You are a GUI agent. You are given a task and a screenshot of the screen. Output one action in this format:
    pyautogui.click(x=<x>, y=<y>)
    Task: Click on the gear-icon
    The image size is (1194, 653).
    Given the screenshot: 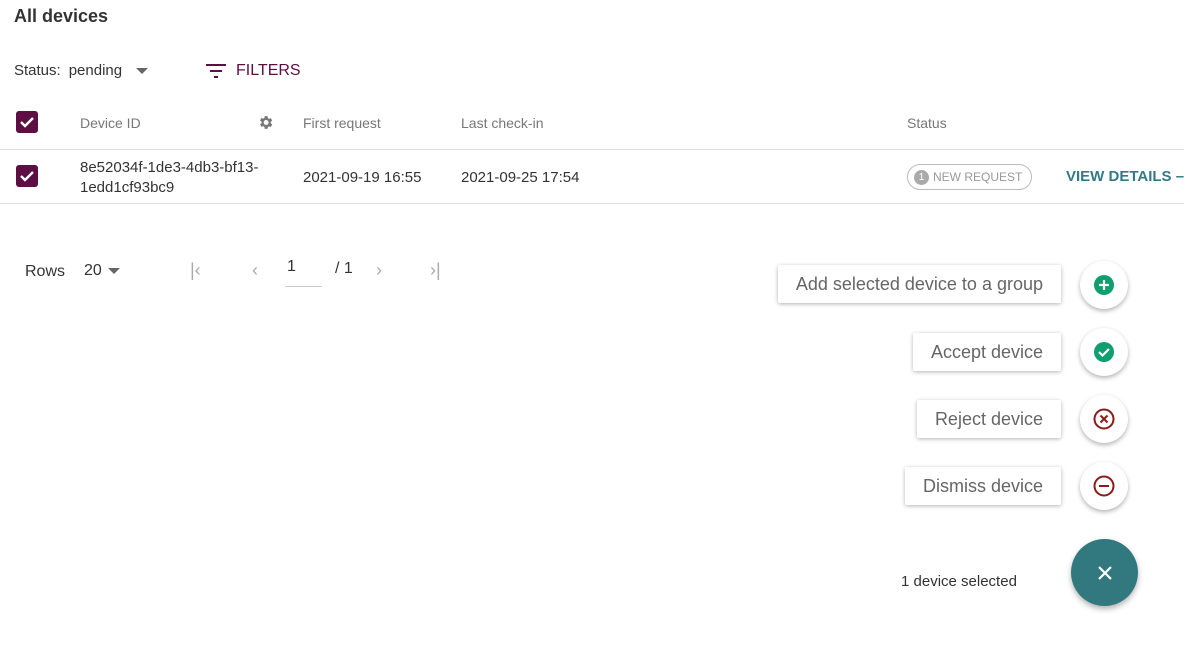 What is the action you would take?
    pyautogui.click(x=265, y=122)
    